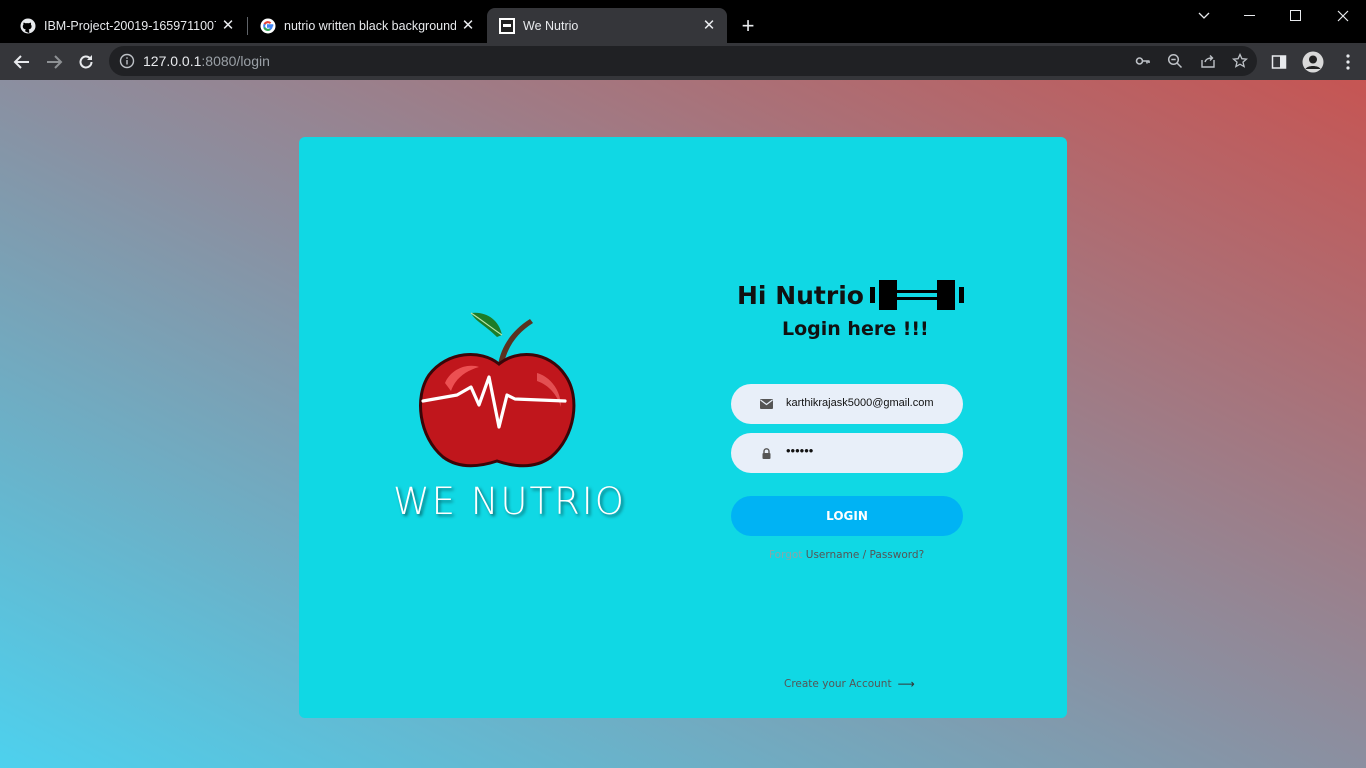 The image size is (1366, 768). I want to click on password-value: ••••••, so click(800, 450).